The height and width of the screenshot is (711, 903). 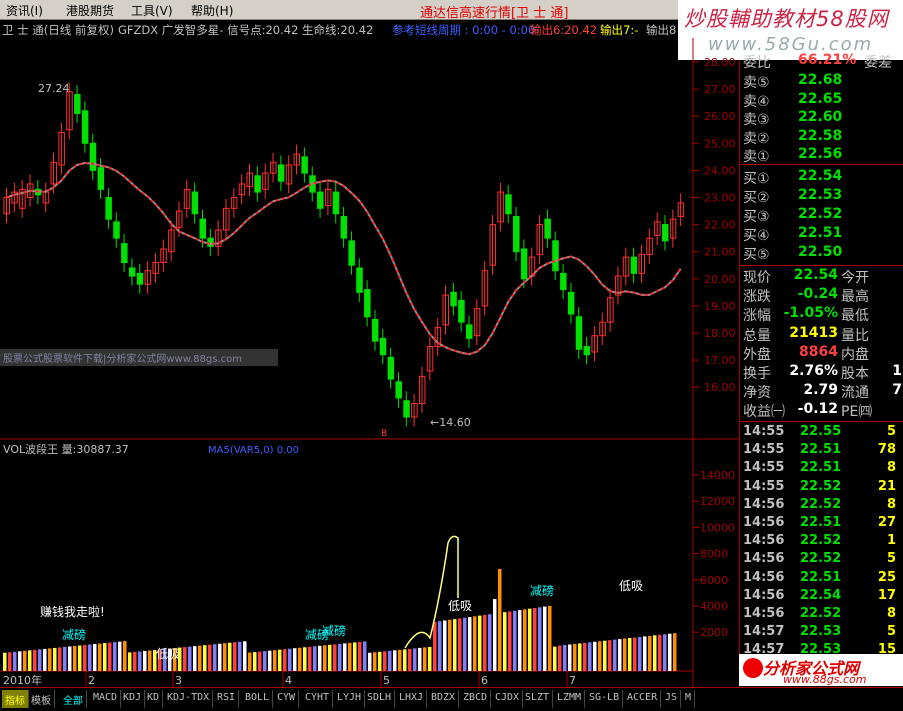 I want to click on bid-row: 买④ 22.51, so click(x=821, y=234).